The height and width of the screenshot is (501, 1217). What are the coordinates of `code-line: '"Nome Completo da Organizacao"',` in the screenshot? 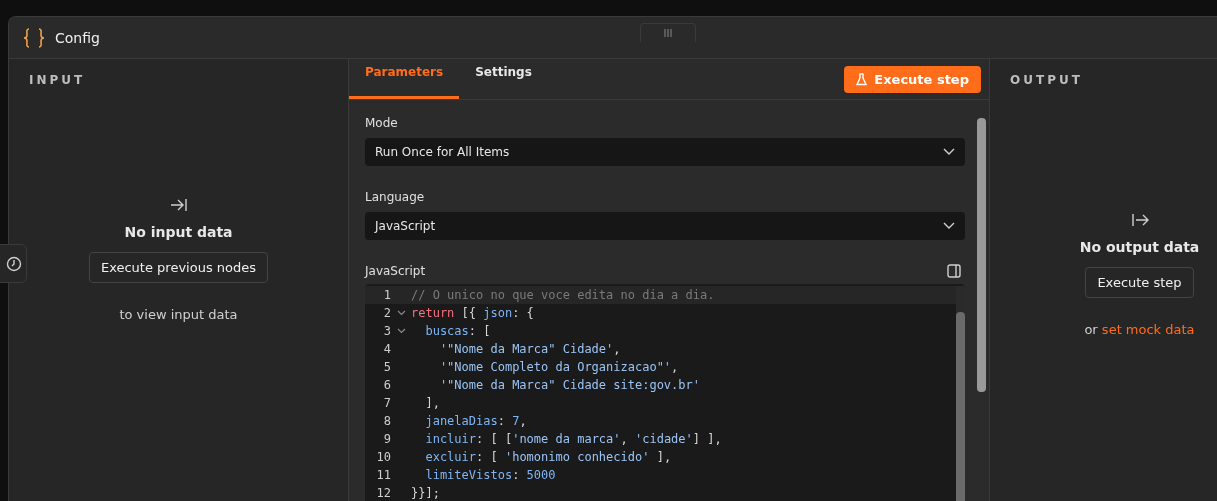 It's located at (558, 367).